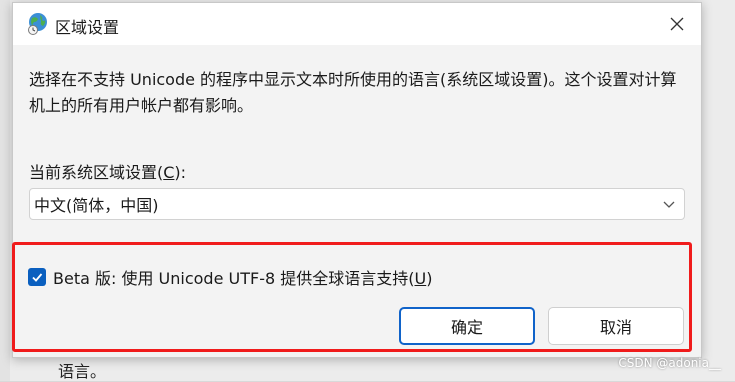  Describe the element at coordinates (242, 277) in the screenshot. I see `beta-utf8-label: Beta 版: 使用 Unicode UTF-8 提供全球语言支持(U)` at that location.